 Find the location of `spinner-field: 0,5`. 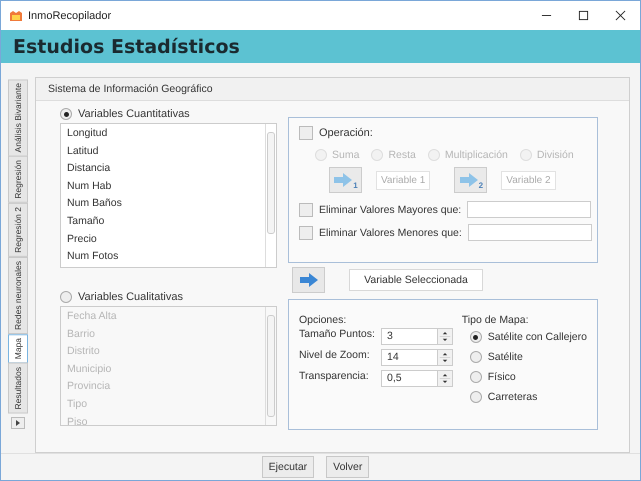

spinner-field: 0,5 is located at coordinates (417, 378).